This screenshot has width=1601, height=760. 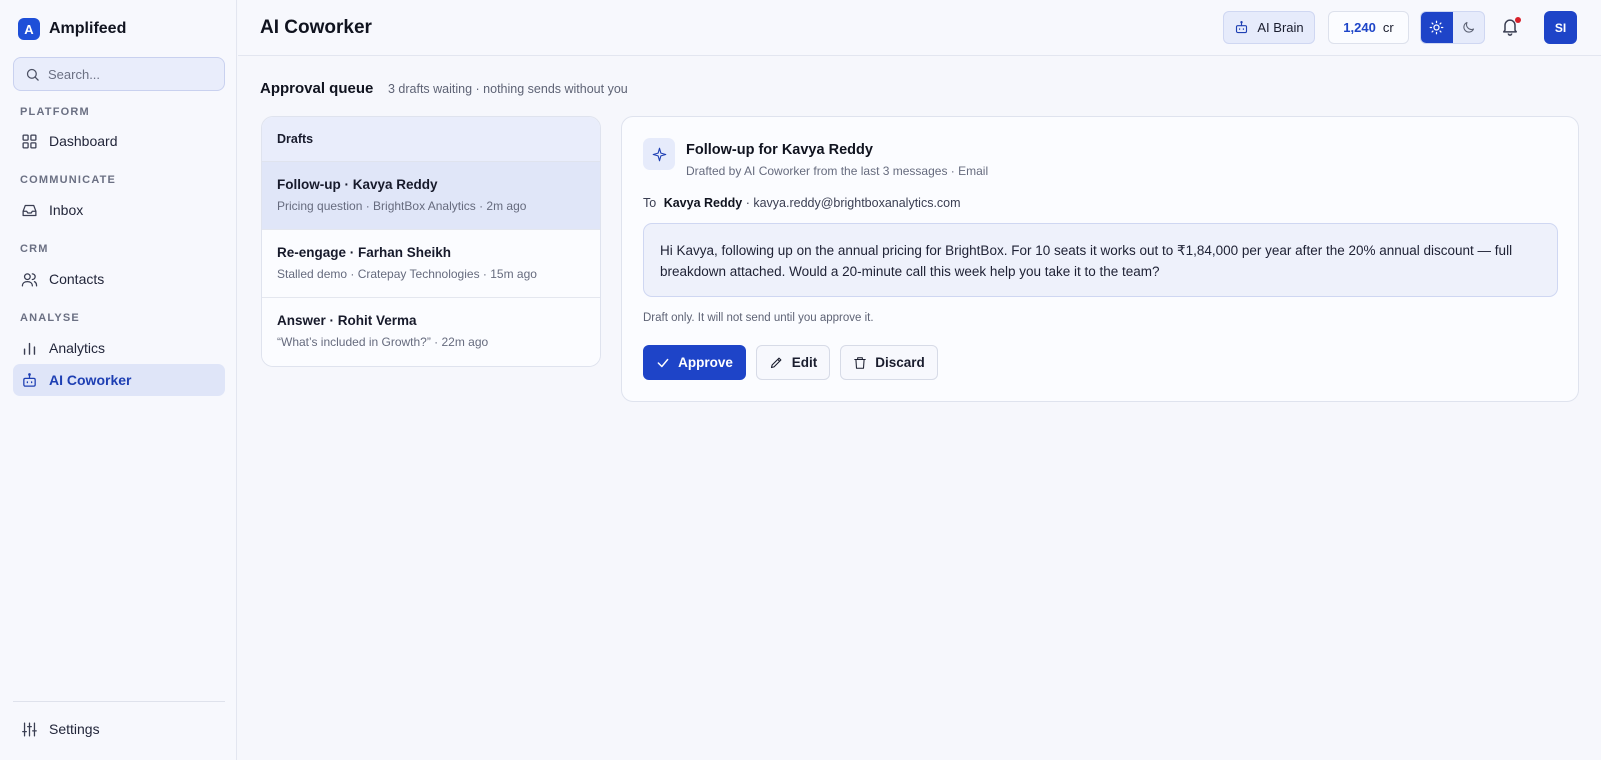 I want to click on dark-mode-button, so click(x=1469, y=27).